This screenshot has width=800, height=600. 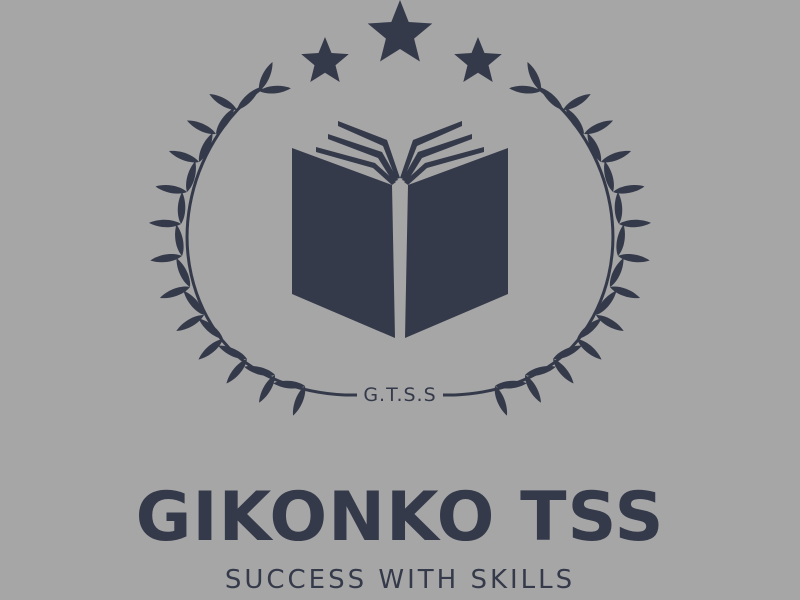 What do you see at coordinates (400, 580) in the screenshot?
I see `school-tagline: SUCCESS WITH SKILLS` at bounding box center [400, 580].